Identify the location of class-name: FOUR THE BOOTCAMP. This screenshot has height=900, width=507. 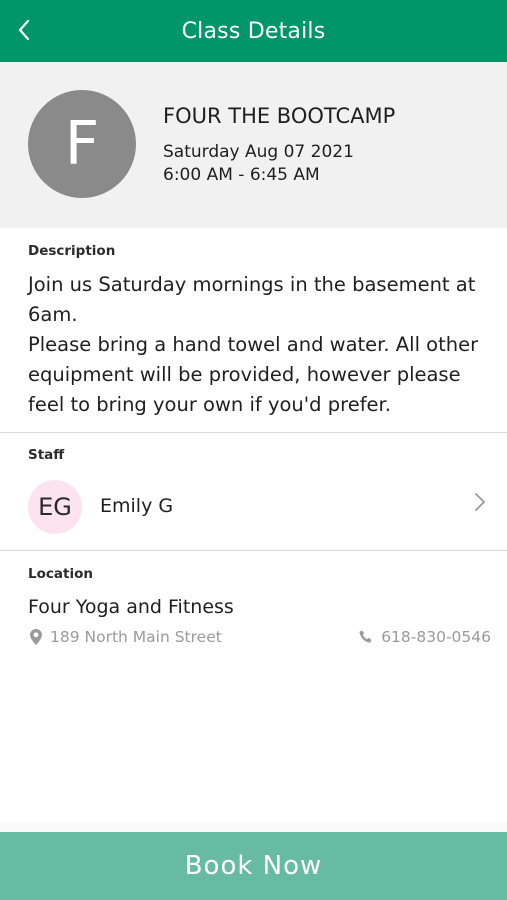
(279, 116).